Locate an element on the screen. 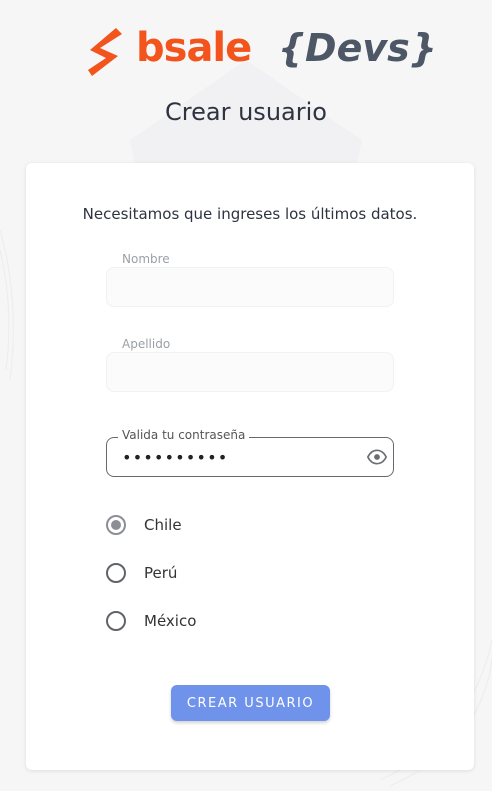 This screenshot has height=791, width=492. password-field: Valida tu contraseña is located at coordinates (250, 452).